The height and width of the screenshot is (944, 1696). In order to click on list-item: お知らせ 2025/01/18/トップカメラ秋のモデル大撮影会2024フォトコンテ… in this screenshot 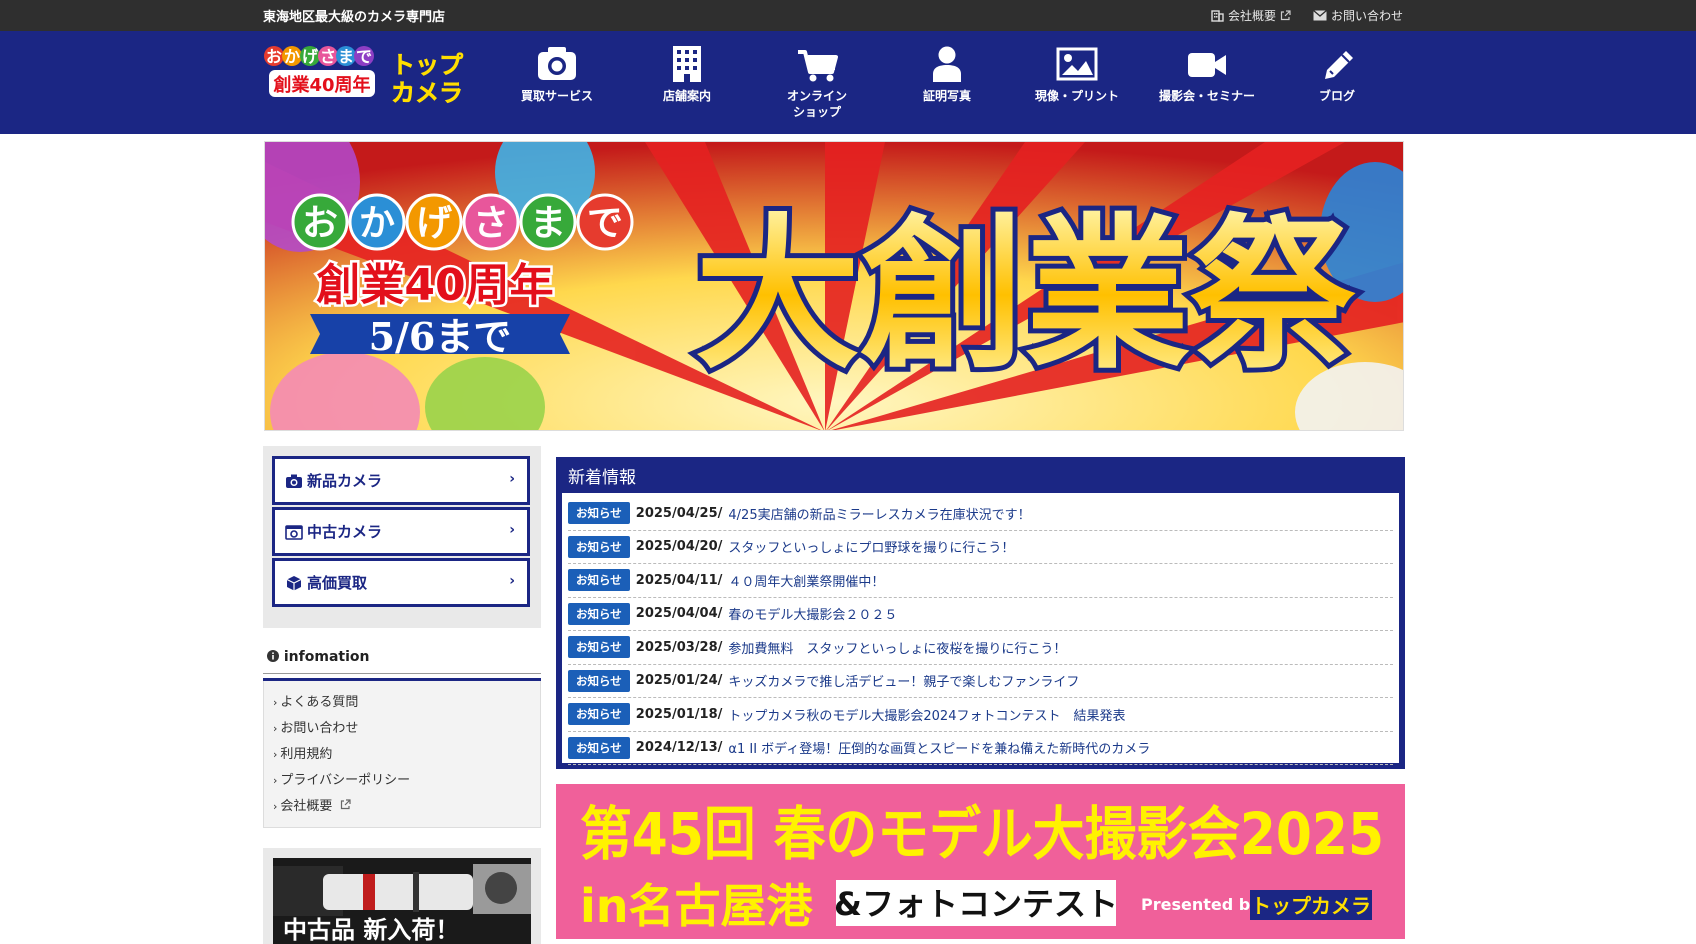, I will do `click(980, 715)`.